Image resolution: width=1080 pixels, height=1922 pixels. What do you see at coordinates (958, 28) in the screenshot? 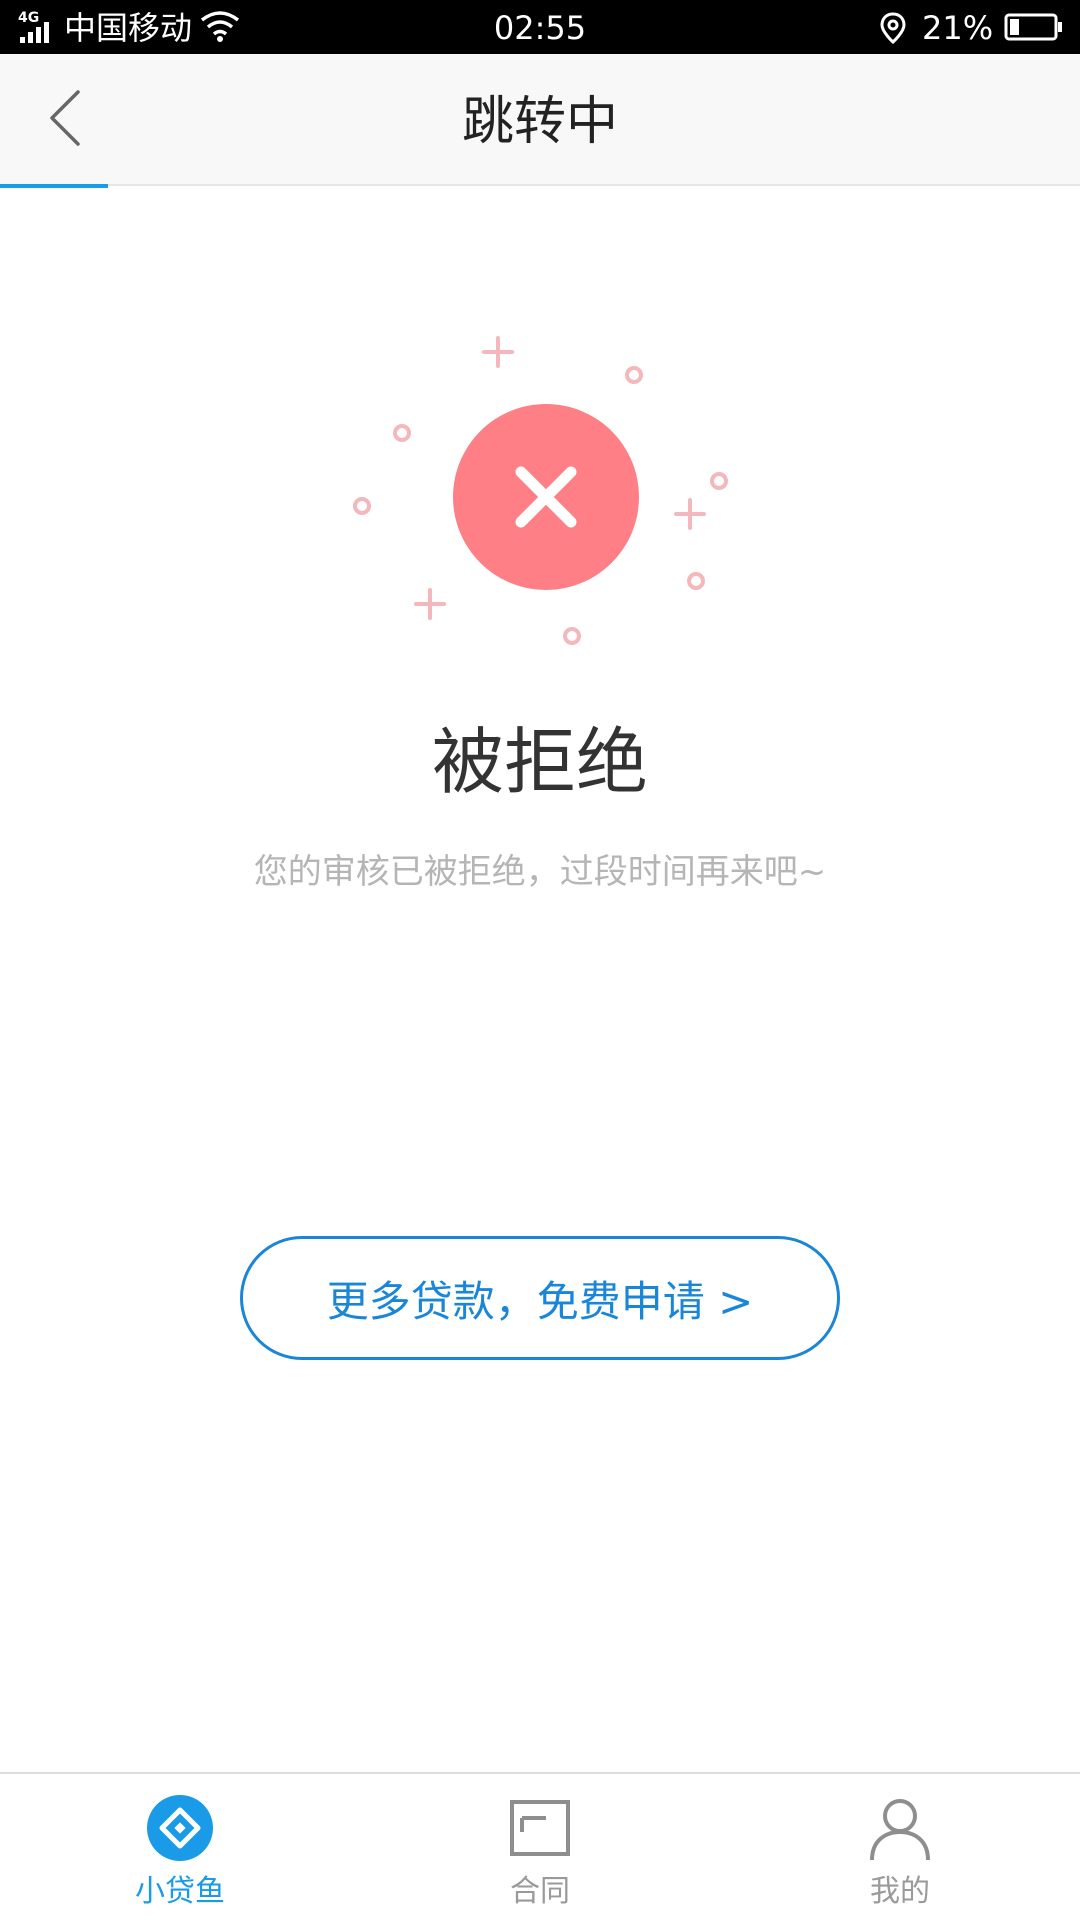
I see `battery-percent: 21%` at bounding box center [958, 28].